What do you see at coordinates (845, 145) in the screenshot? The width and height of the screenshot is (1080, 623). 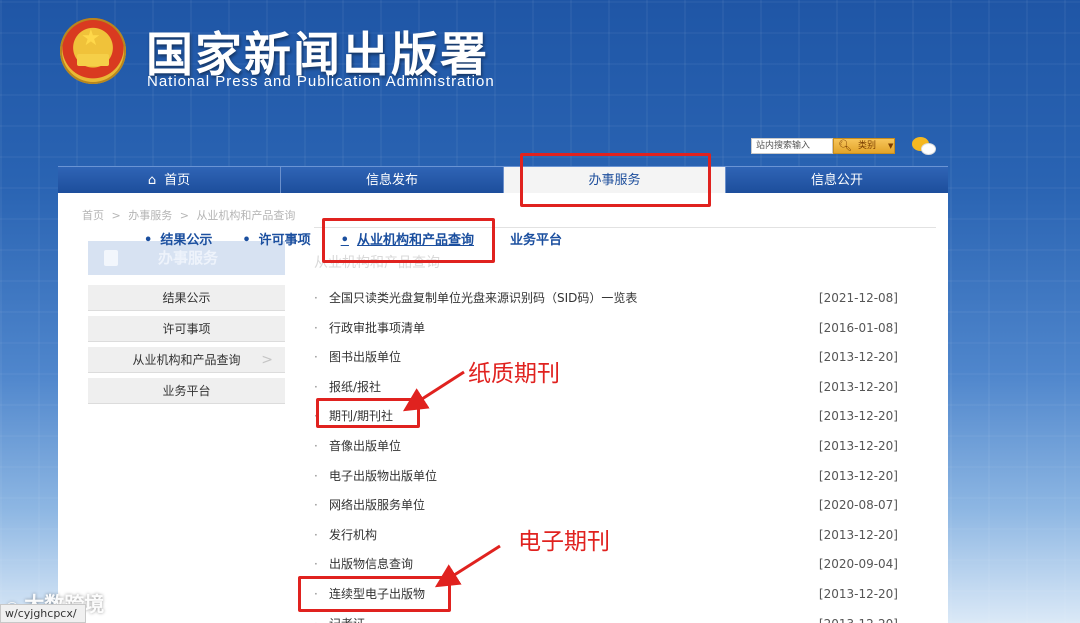 I see `search-icon: 🔍︎` at bounding box center [845, 145].